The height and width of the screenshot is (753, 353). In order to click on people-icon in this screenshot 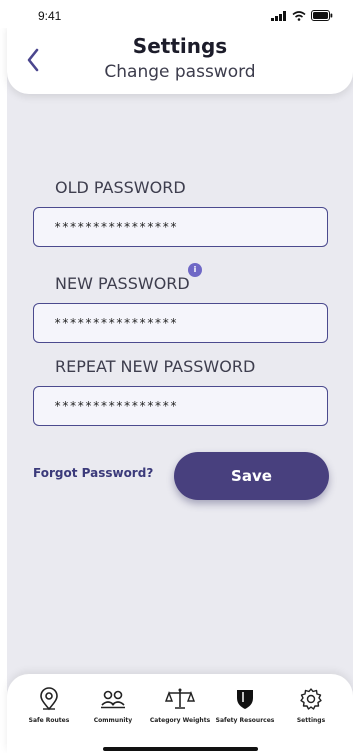, I will do `click(113, 699)`.